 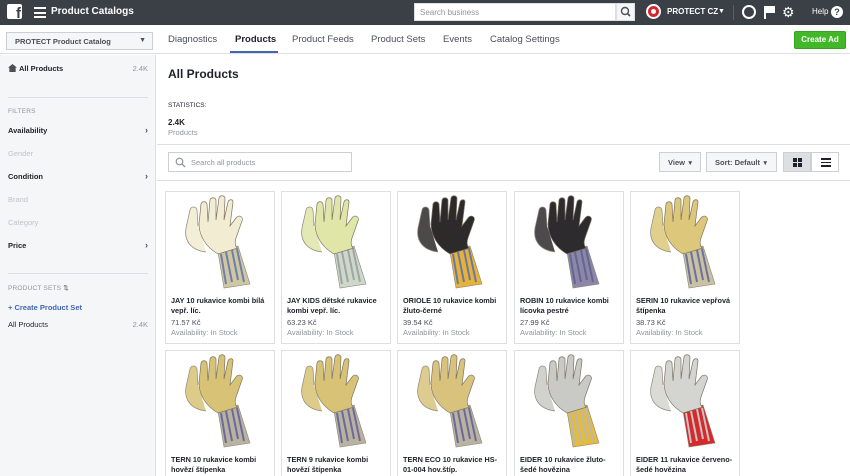 What do you see at coordinates (820, 40) in the screenshot?
I see `create-ad-button: Create Ad` at bounding box center [820, 40].